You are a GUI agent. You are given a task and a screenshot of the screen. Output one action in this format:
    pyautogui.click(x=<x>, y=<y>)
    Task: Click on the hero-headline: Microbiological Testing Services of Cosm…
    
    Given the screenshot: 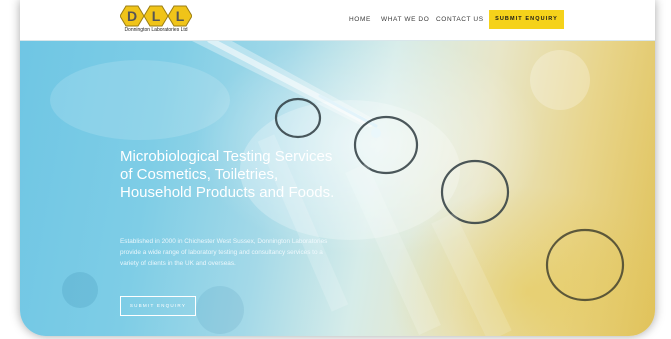 What is the action you would take?
    pyautogui.click(x=227, y=174)
    